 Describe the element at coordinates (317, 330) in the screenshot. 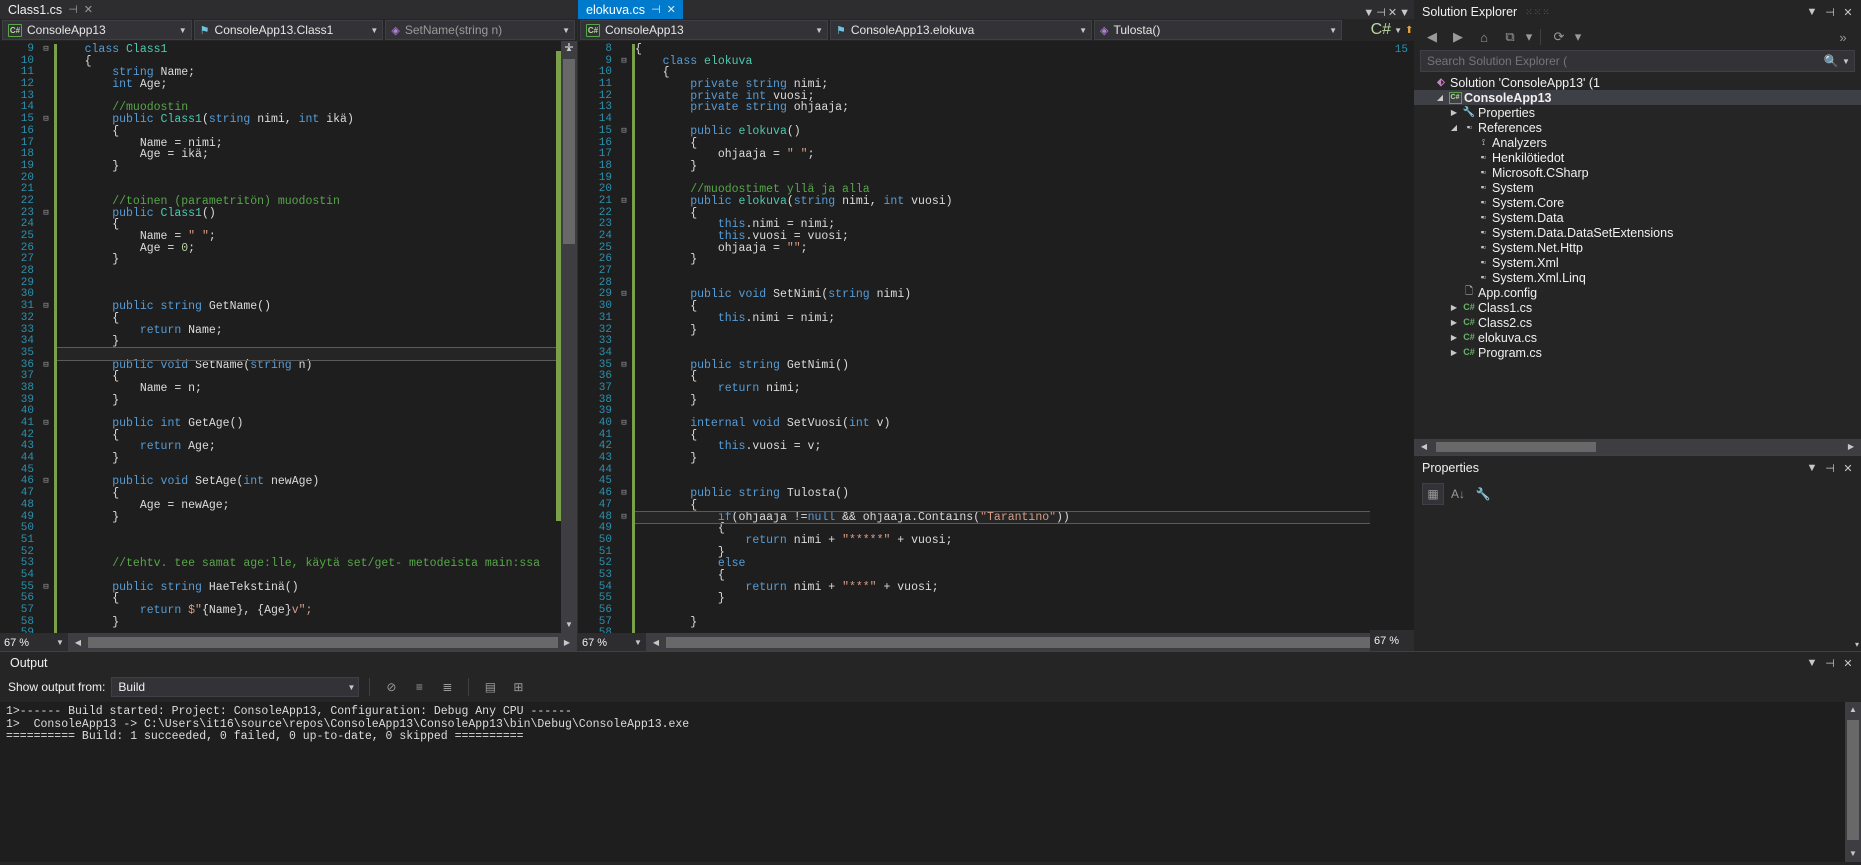

I see `code-line: return Name;` at that location.